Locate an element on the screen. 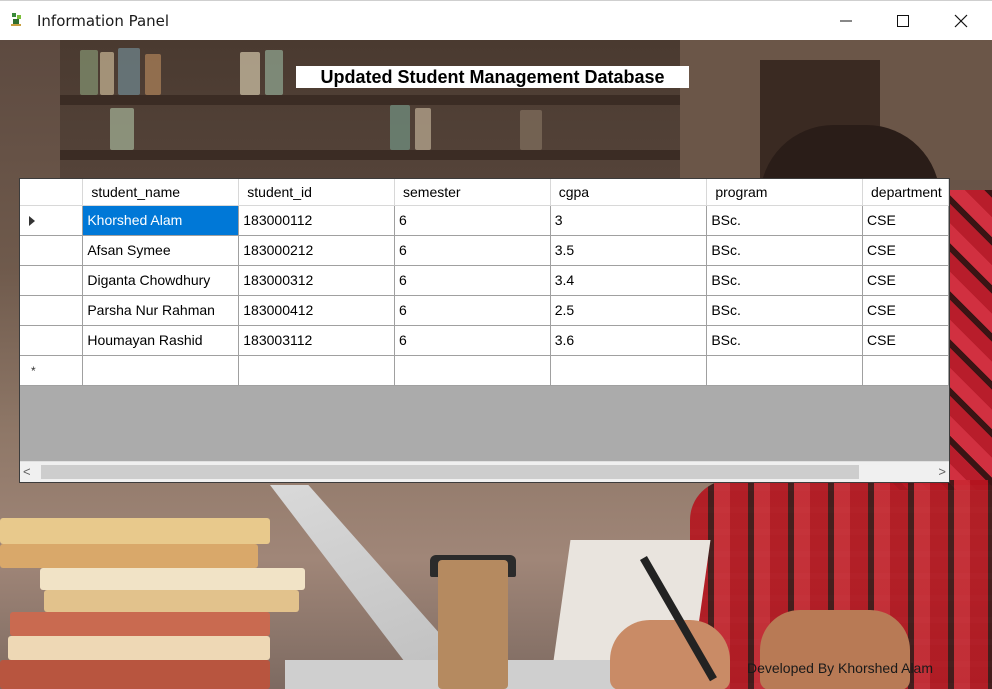  close-button is located at coordinates (961, 21).